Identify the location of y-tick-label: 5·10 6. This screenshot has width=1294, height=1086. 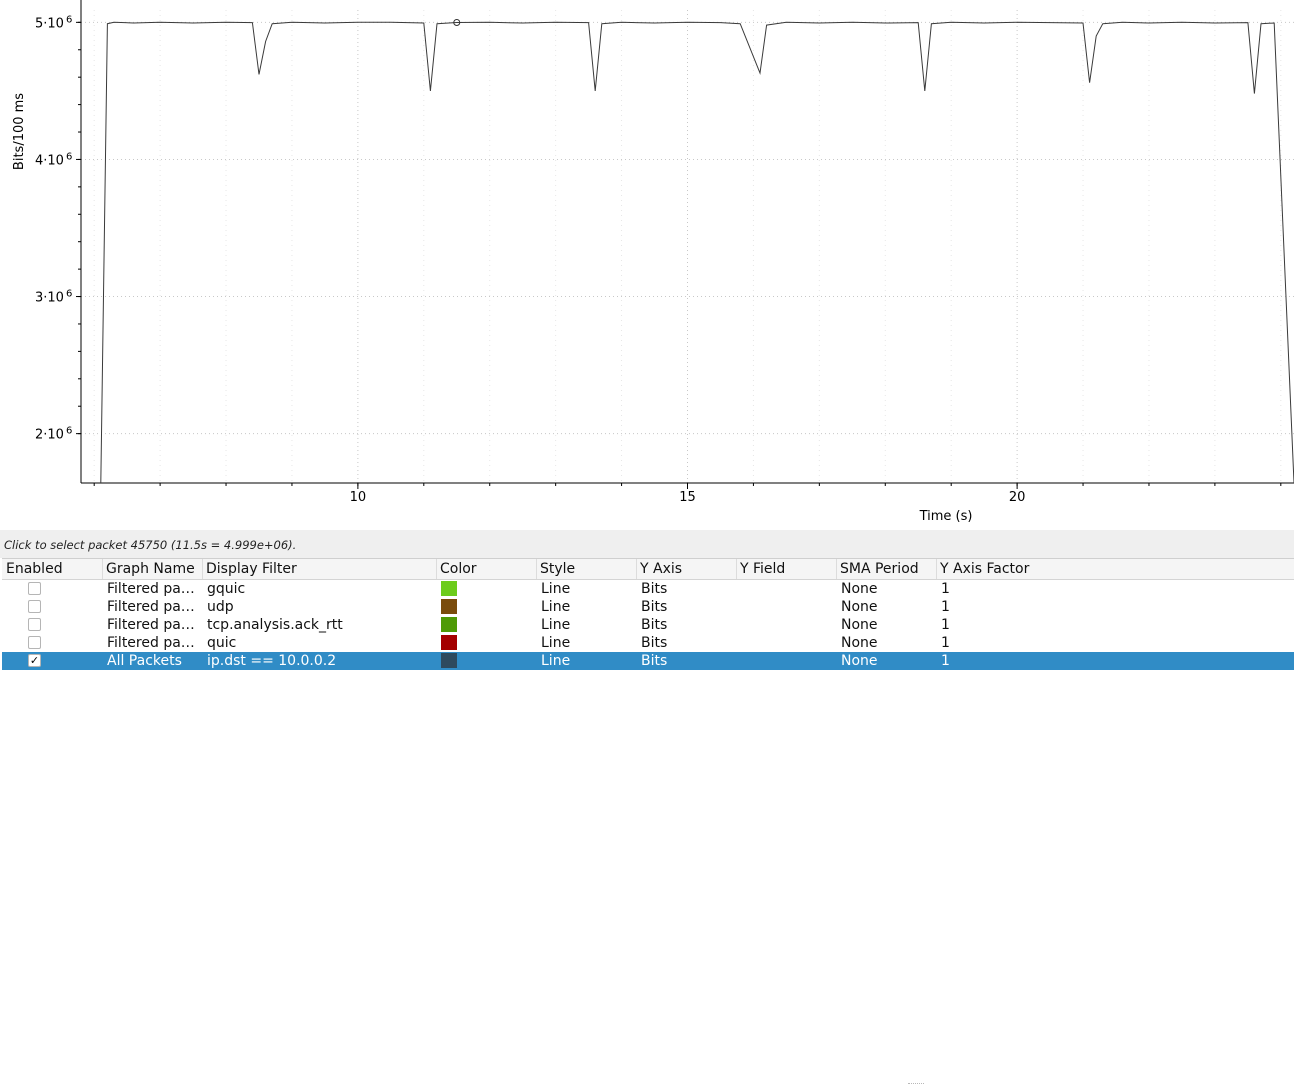
(53, 22).